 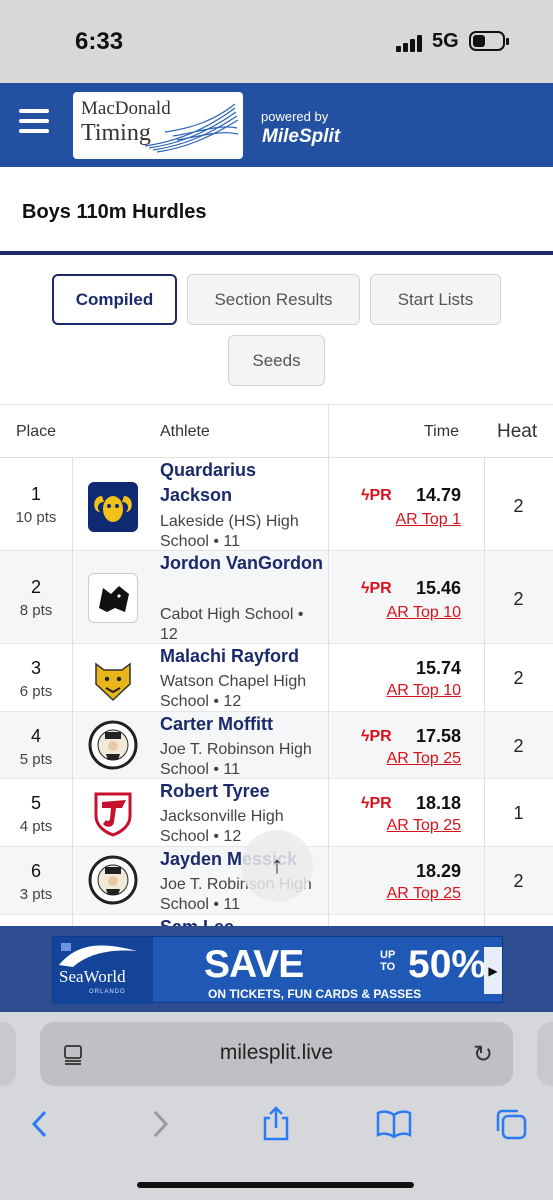 I want to click on ad-brand: SeaWorld, so click(x=92, y=976).